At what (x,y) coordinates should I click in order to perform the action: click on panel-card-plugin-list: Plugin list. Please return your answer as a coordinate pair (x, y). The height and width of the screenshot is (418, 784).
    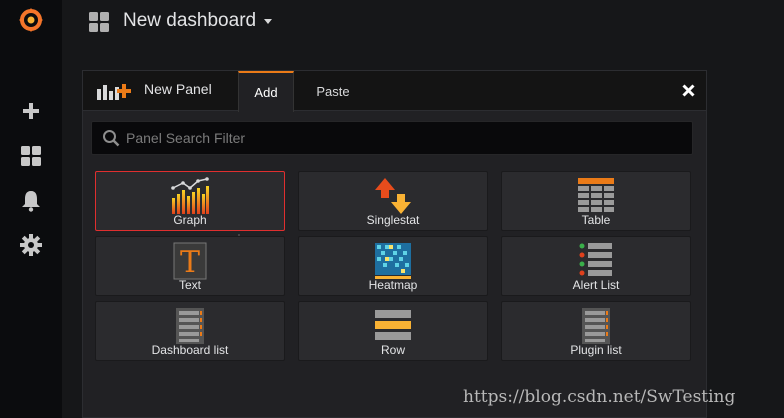
    Looking at the image, I should click on (596, 331).